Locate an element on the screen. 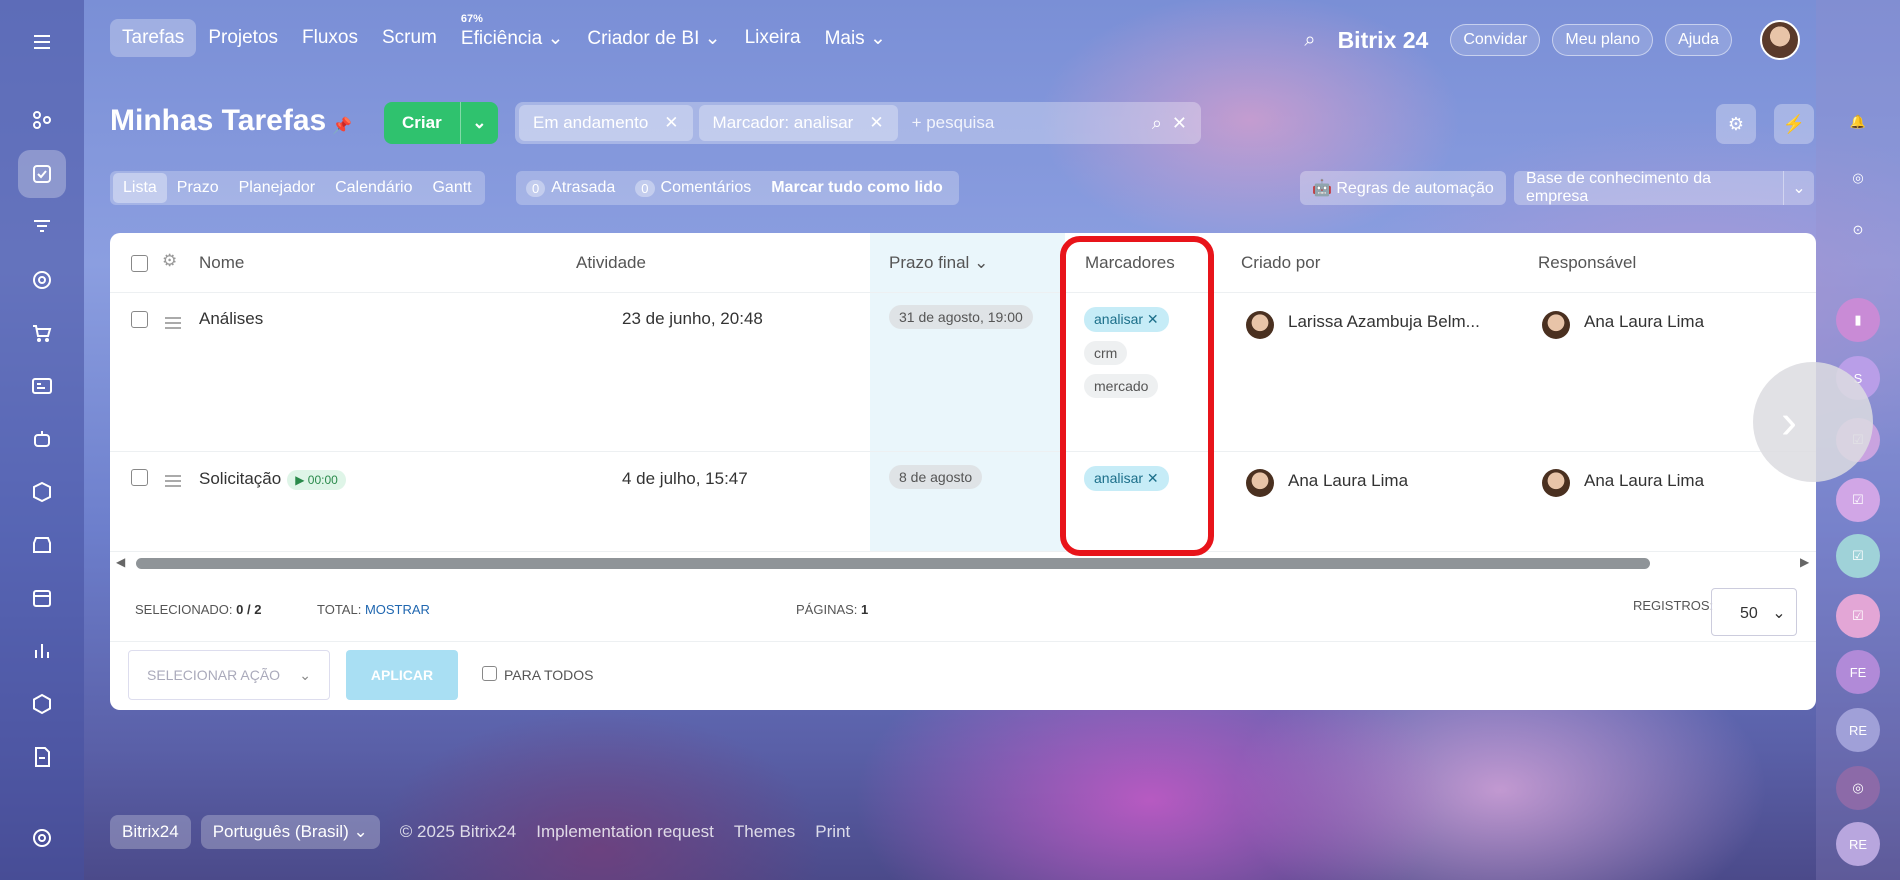  print-link: Print is located at coordinates (832, 832).